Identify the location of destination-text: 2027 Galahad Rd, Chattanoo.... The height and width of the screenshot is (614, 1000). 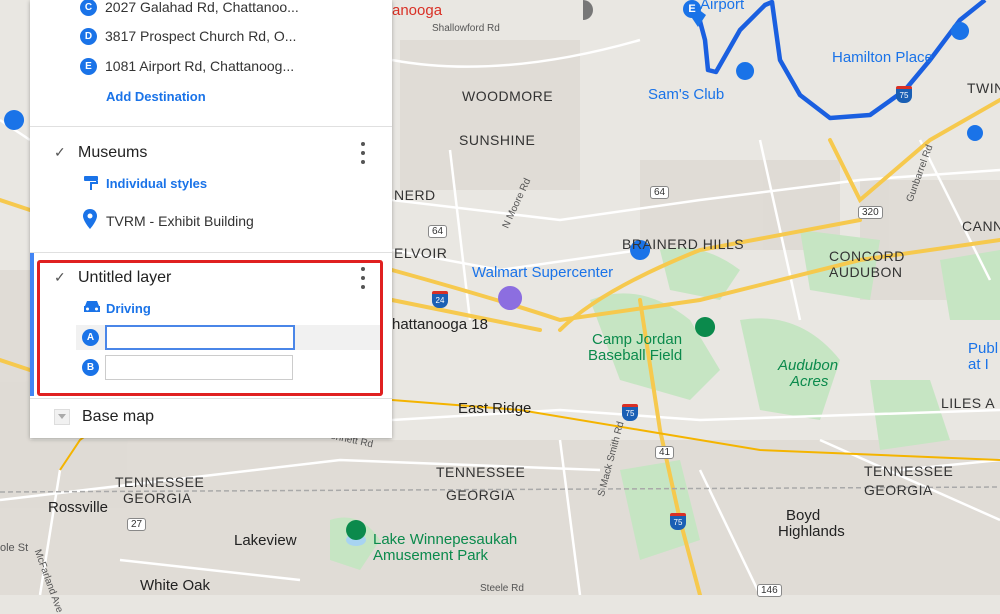
(202, 7).